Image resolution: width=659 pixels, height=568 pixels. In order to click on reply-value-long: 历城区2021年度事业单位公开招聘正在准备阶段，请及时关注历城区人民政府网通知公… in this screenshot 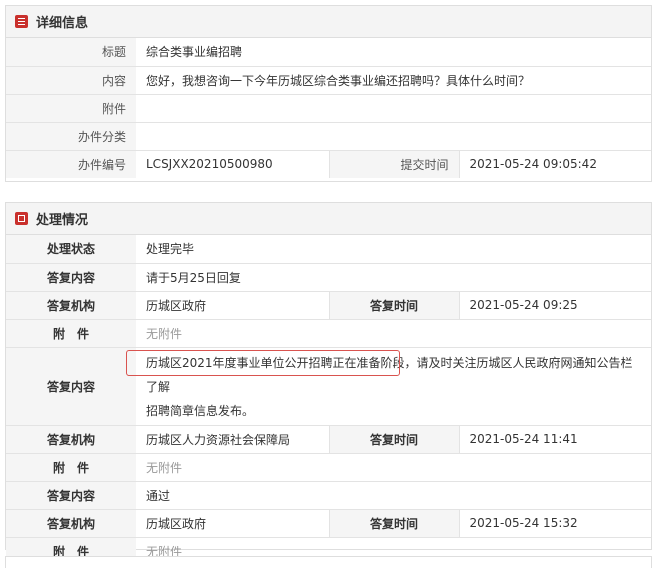, I will do `click(388, 385)`.